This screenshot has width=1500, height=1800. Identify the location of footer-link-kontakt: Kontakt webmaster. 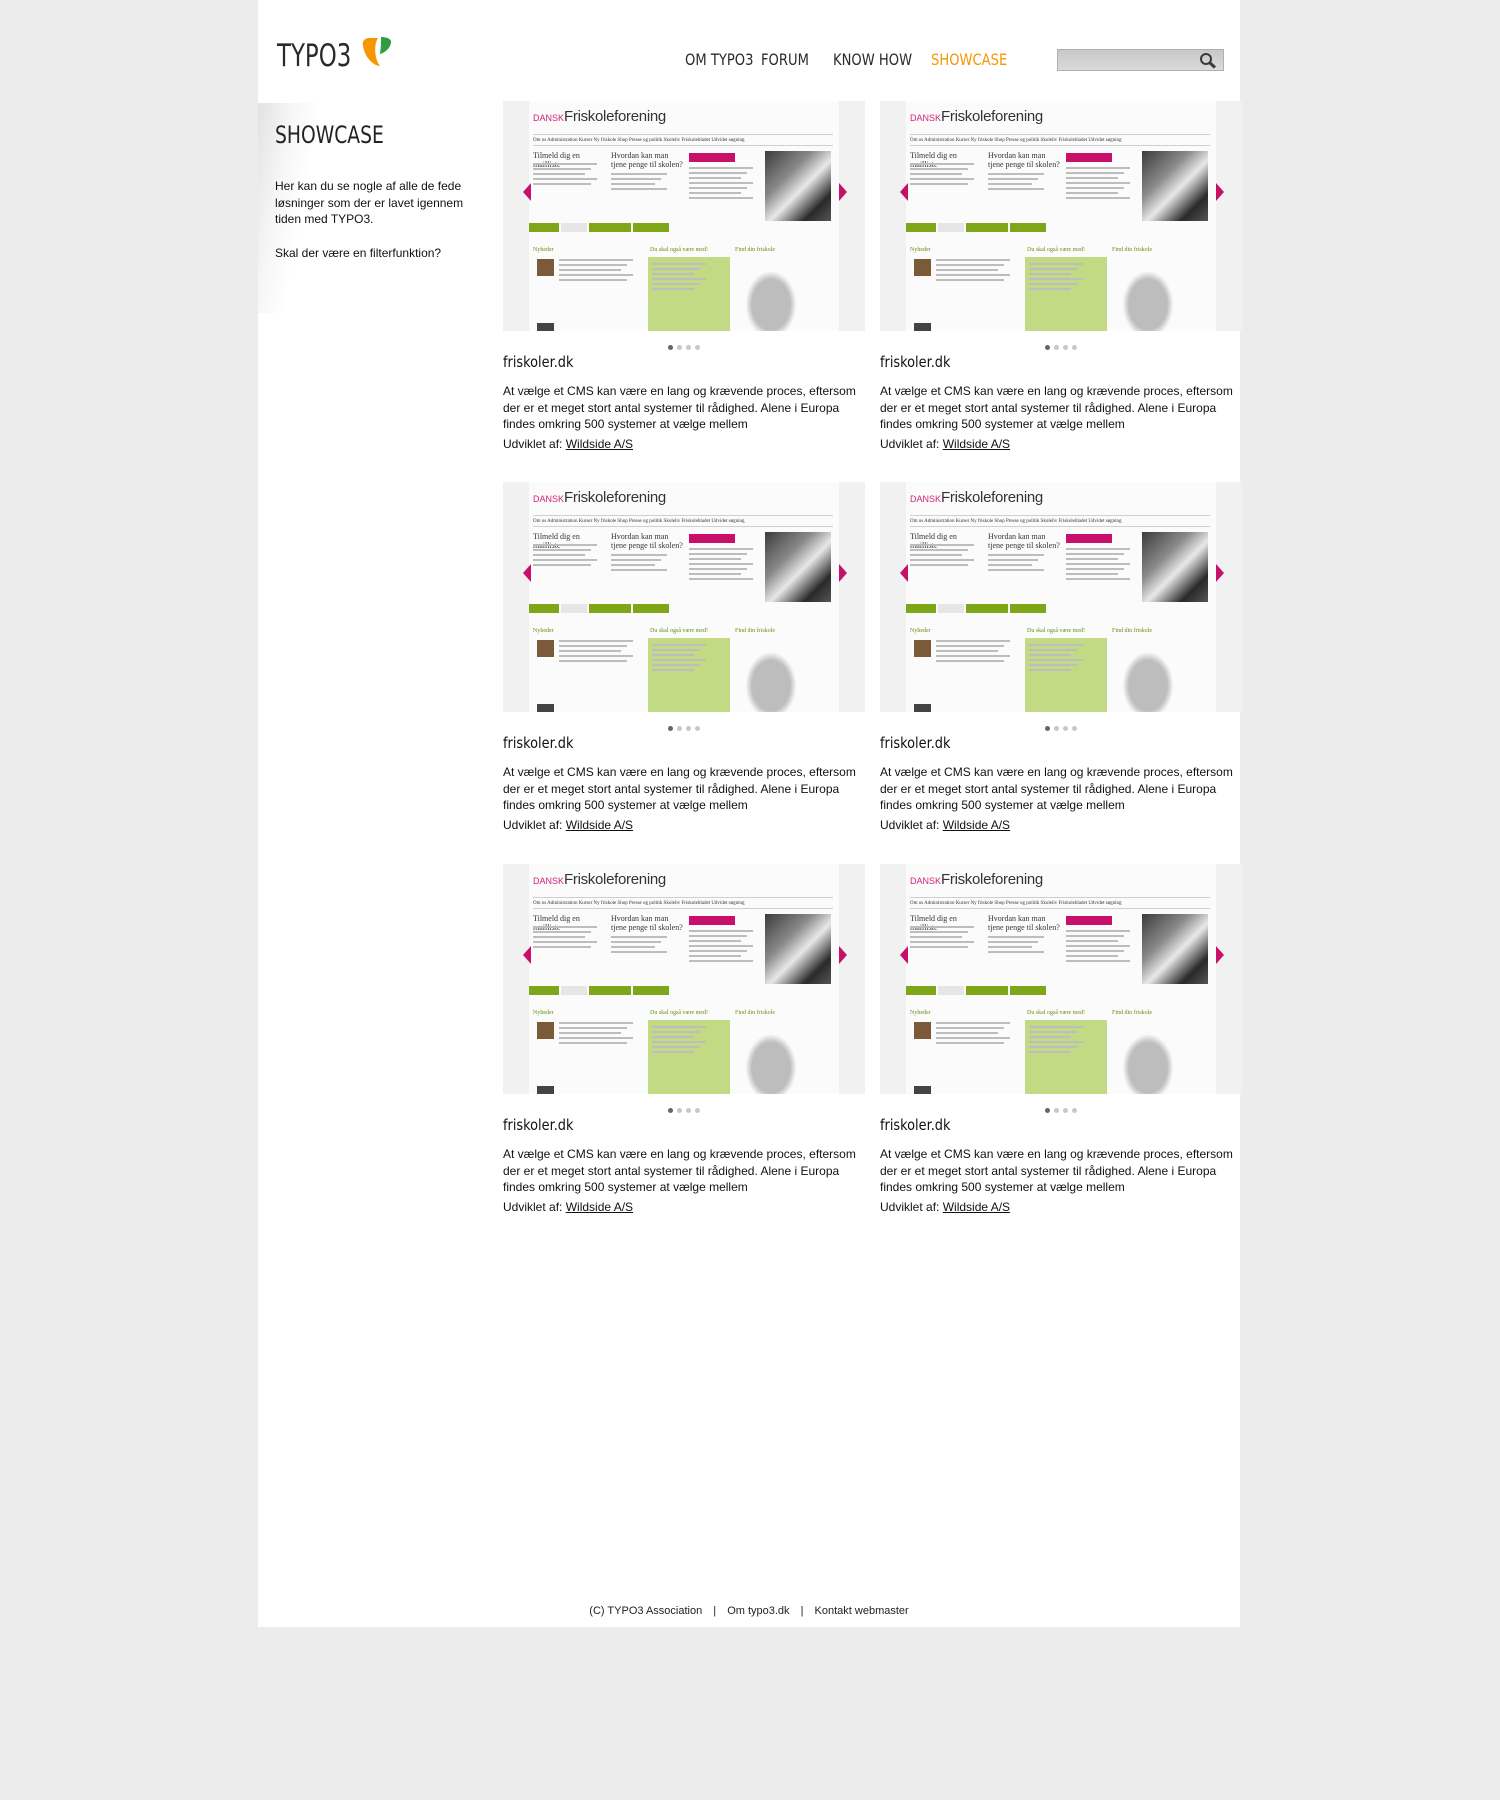
(862, 1611).